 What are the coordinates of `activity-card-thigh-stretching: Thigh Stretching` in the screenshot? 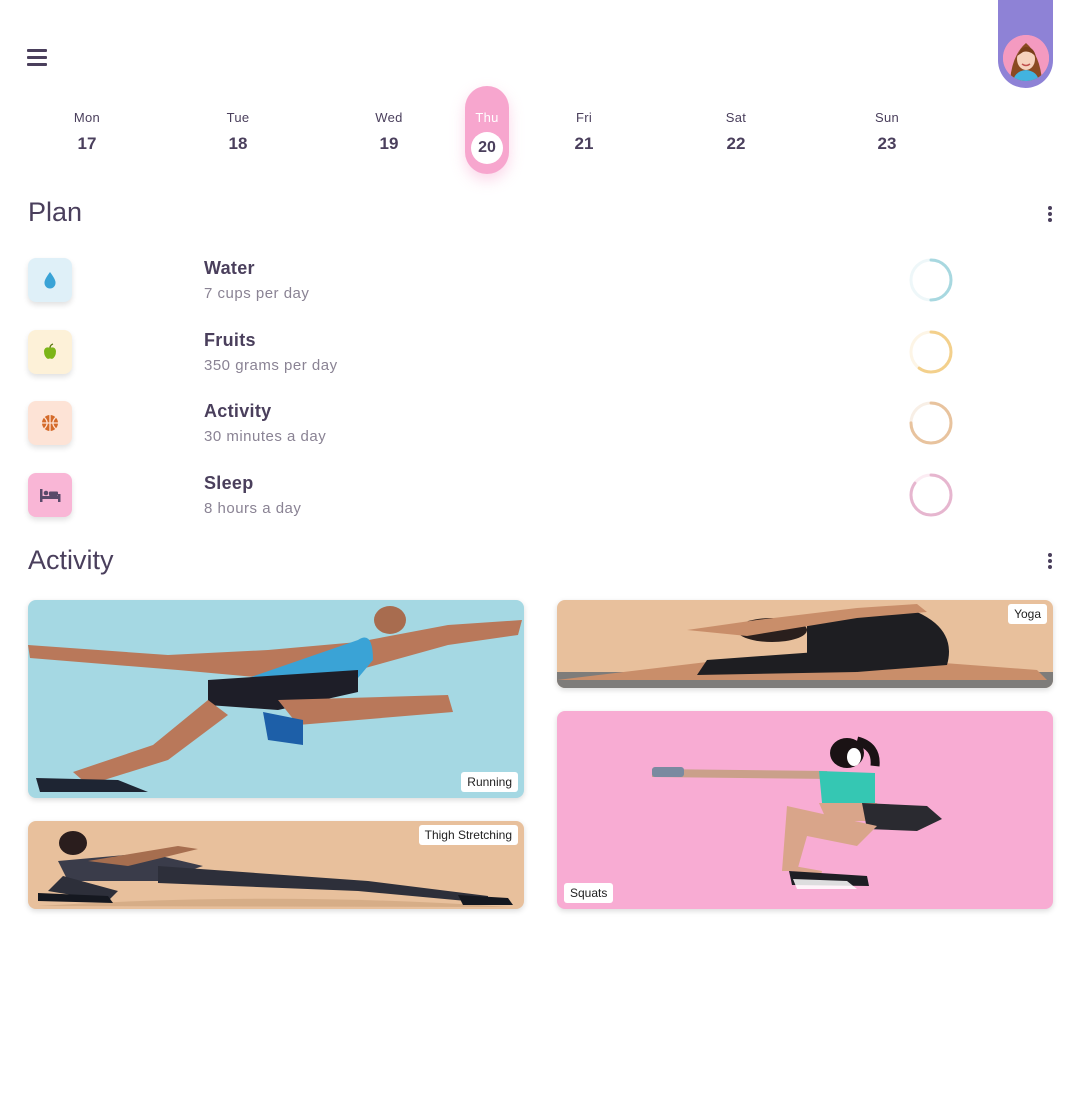 It's located at (276, 865).